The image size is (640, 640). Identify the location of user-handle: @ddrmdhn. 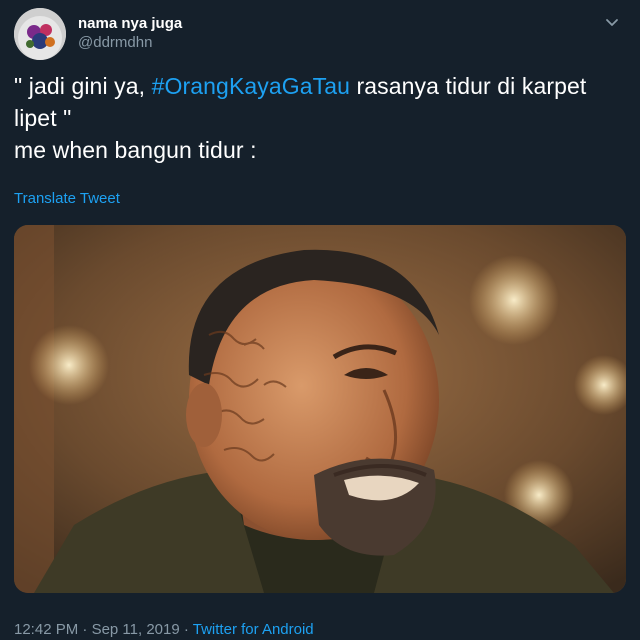
(130, 43).